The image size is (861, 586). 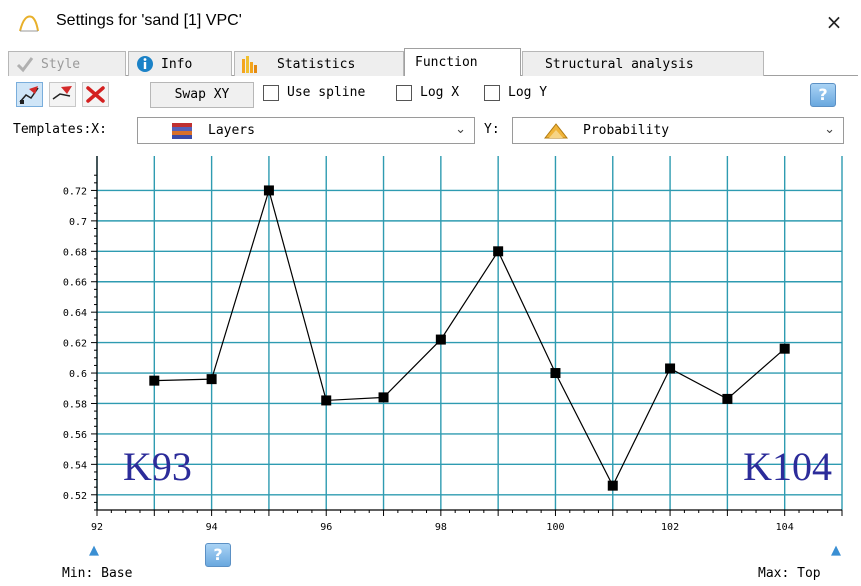 What do you see at coordinates (249, 64) in the screenshot?
I see `bar-chart-icon` at bounding box center [249, 64].